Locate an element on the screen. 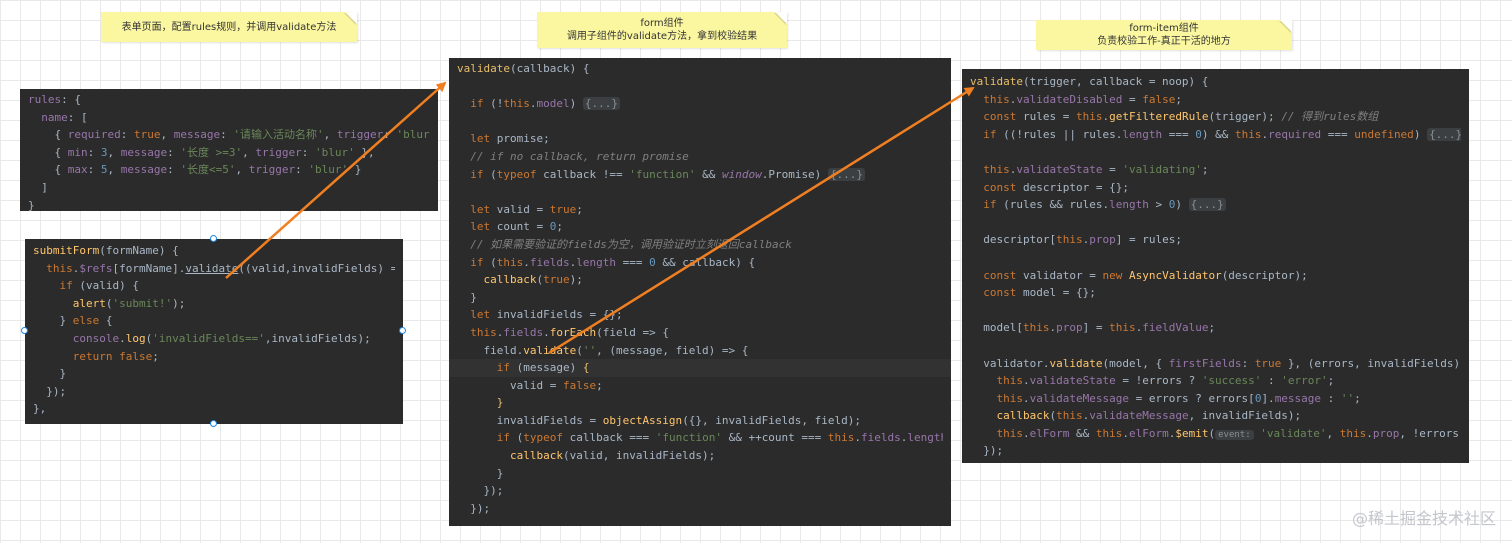 This screenshot has width=1512, height=543. code-line: model[this.prop] = this.fieldValue; is located at coordinates (1093, 328).